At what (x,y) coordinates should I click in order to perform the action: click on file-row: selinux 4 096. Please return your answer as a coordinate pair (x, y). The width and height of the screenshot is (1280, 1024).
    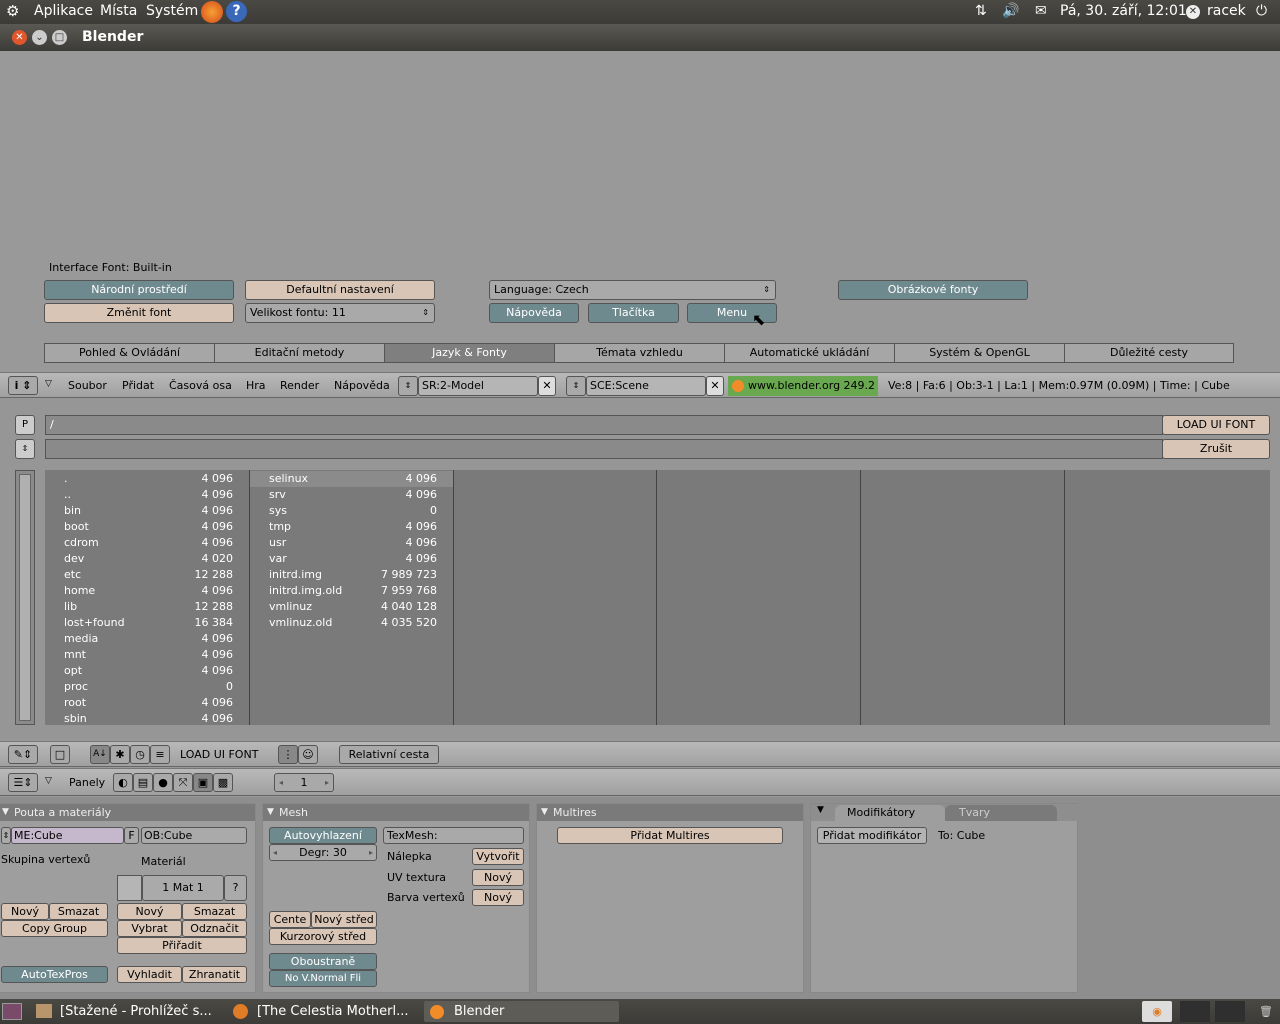
    Looking at the image, I should click on (351, 479).